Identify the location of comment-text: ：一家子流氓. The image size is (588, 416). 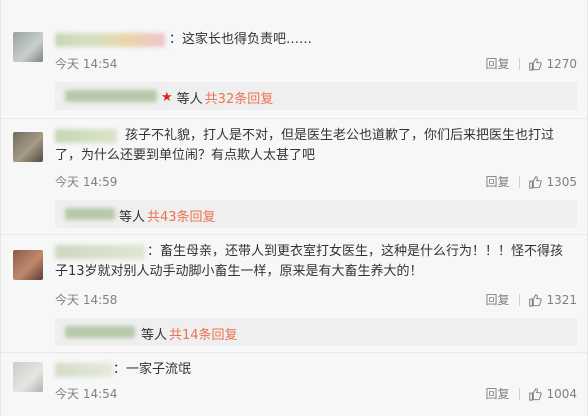
(152, 369).